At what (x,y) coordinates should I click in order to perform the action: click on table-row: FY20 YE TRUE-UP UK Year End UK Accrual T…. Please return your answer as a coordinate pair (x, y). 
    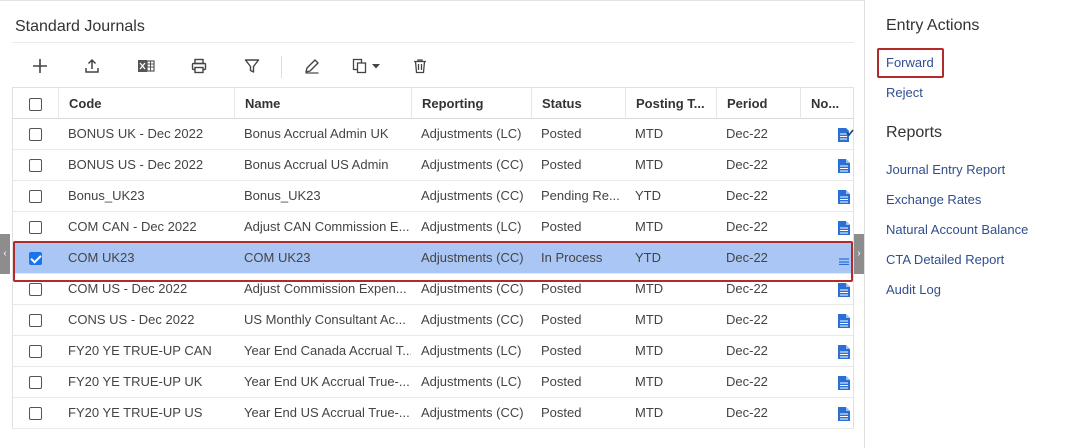
    Looking at the image, I should click on (433, 382).